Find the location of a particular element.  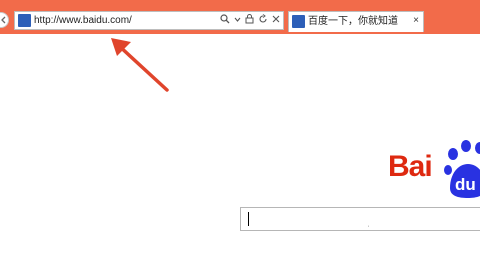

arrow-annotation is located at coordinates (140, 65).